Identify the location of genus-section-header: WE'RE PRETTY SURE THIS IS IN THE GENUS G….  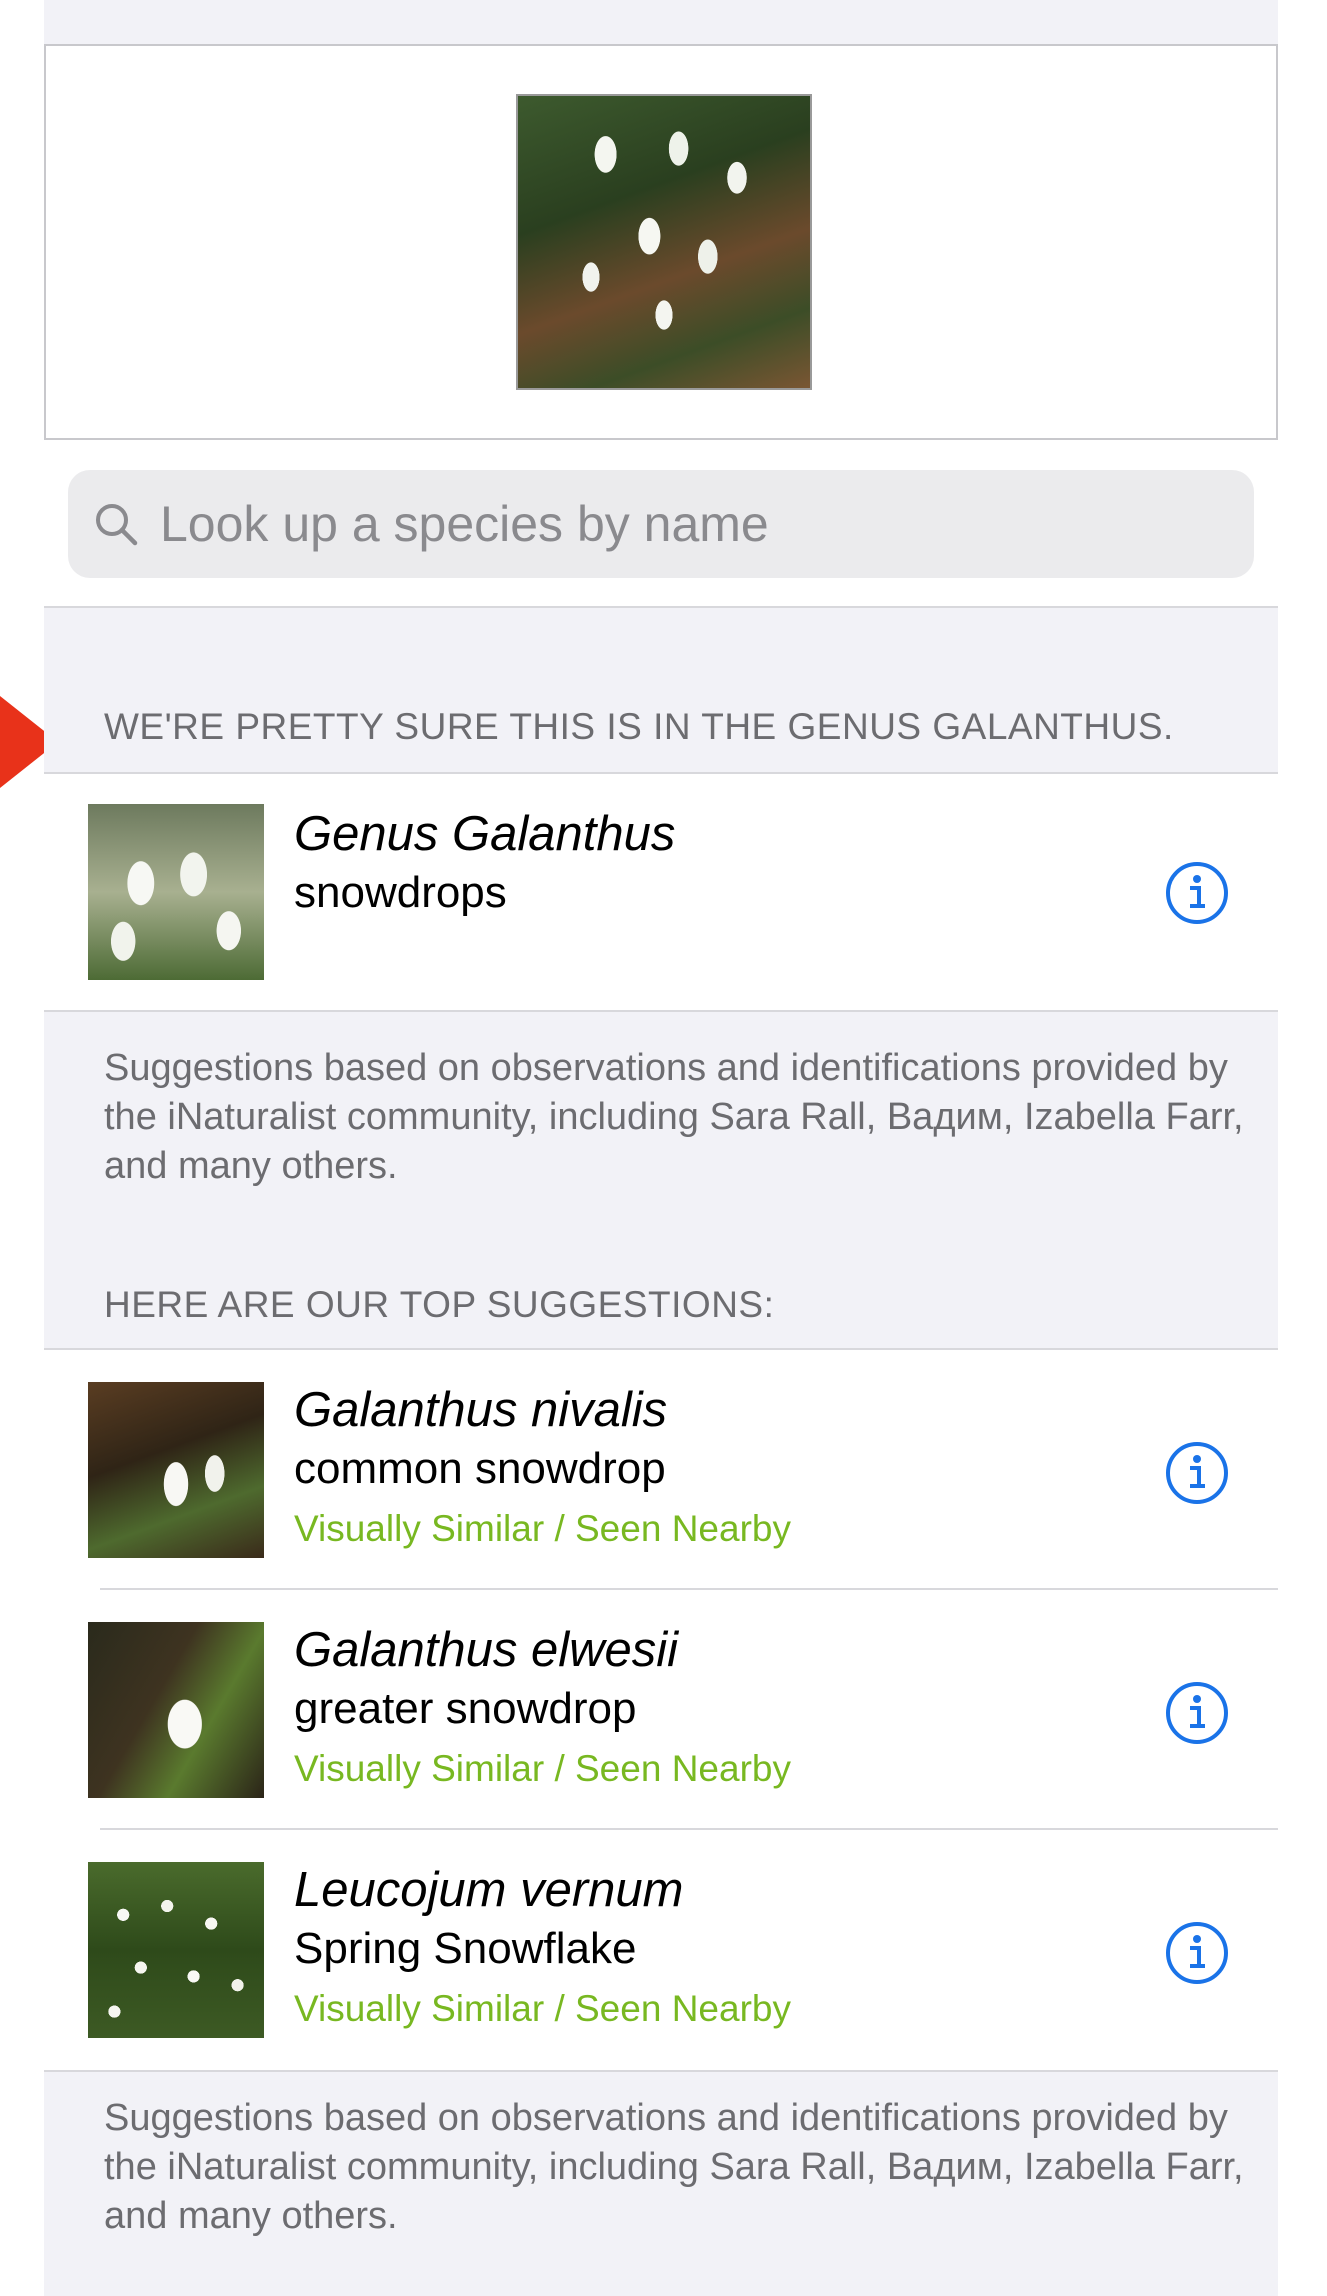
(639, 726).